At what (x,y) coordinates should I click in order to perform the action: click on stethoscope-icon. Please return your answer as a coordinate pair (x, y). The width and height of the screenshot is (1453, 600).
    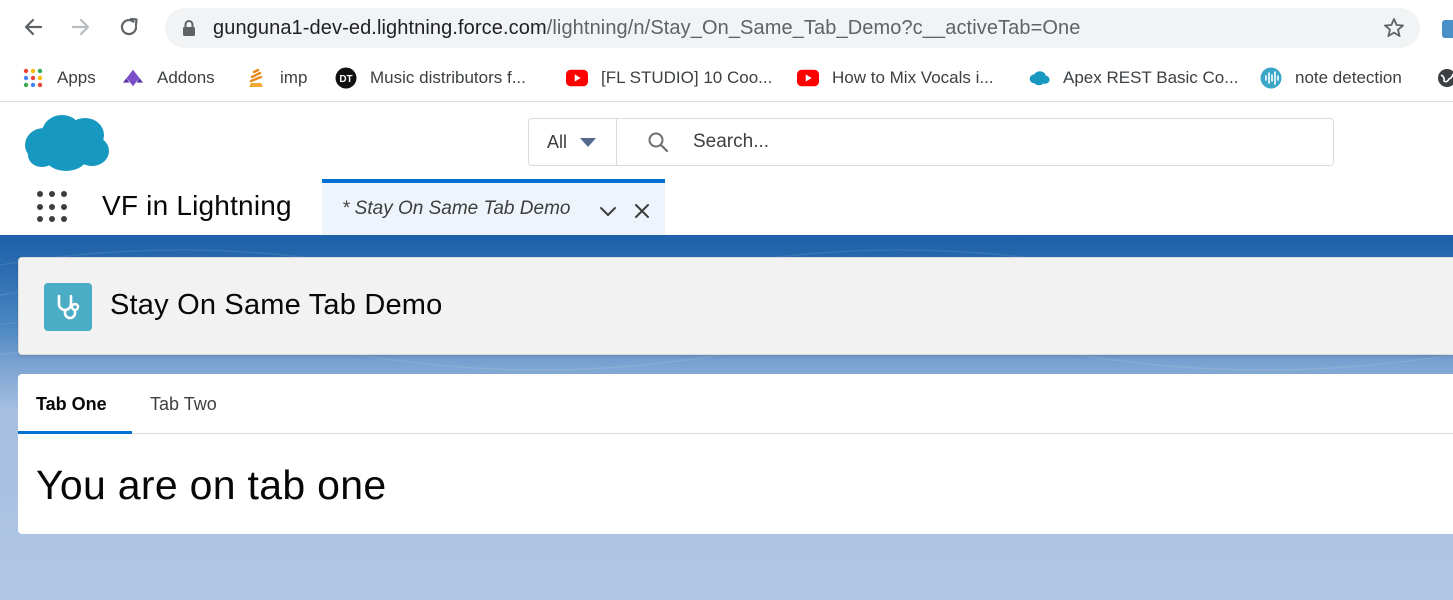
    Looking at the image, I should click on (68, 307).